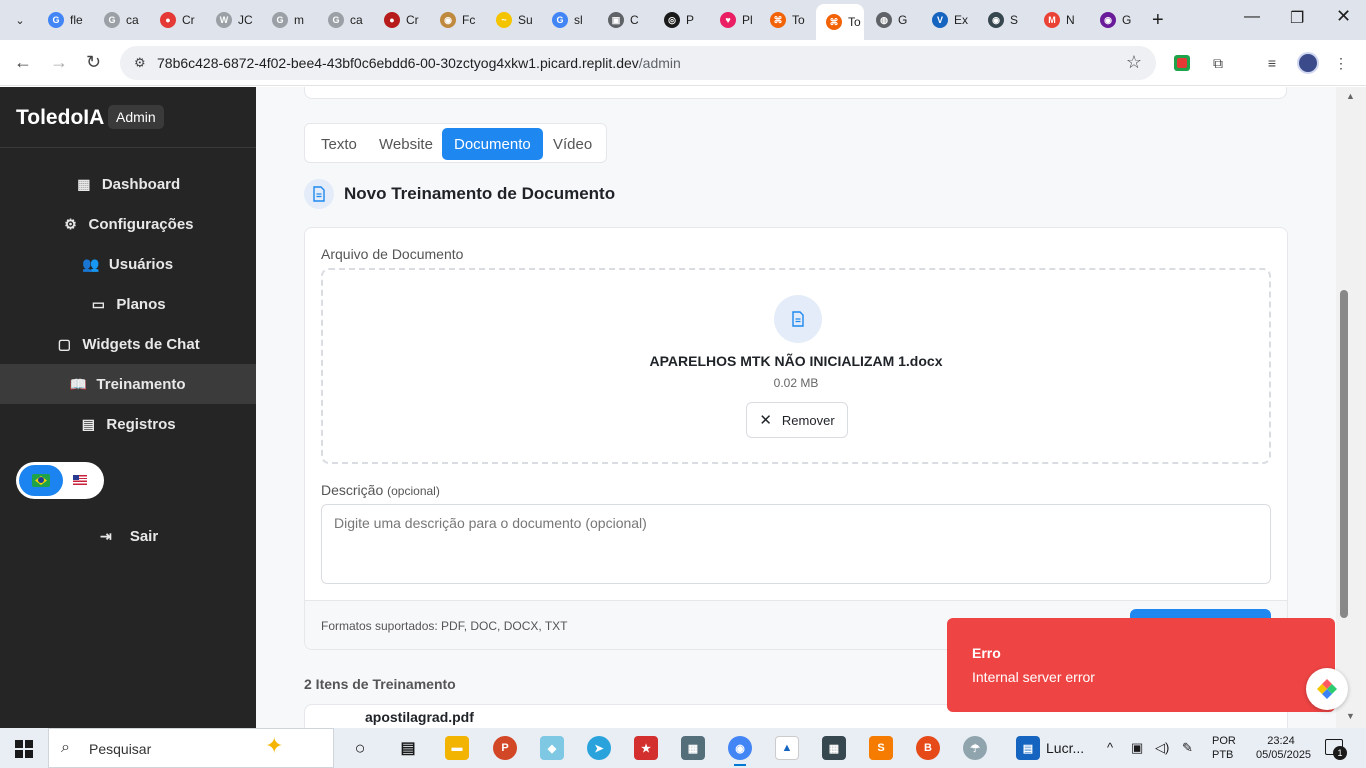 This screenshot has width=1366, height=768. What do you see at coordinates (457, 748) in the screenshot?
I see `file-explorer-icon: ▬` at bounding box center [457, 748].